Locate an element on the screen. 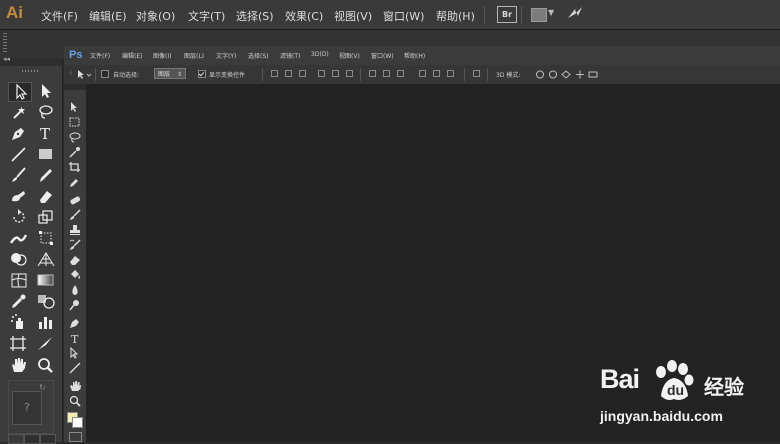  ps-menu-layer: 图层(L) is located at coordinates (194, 55).